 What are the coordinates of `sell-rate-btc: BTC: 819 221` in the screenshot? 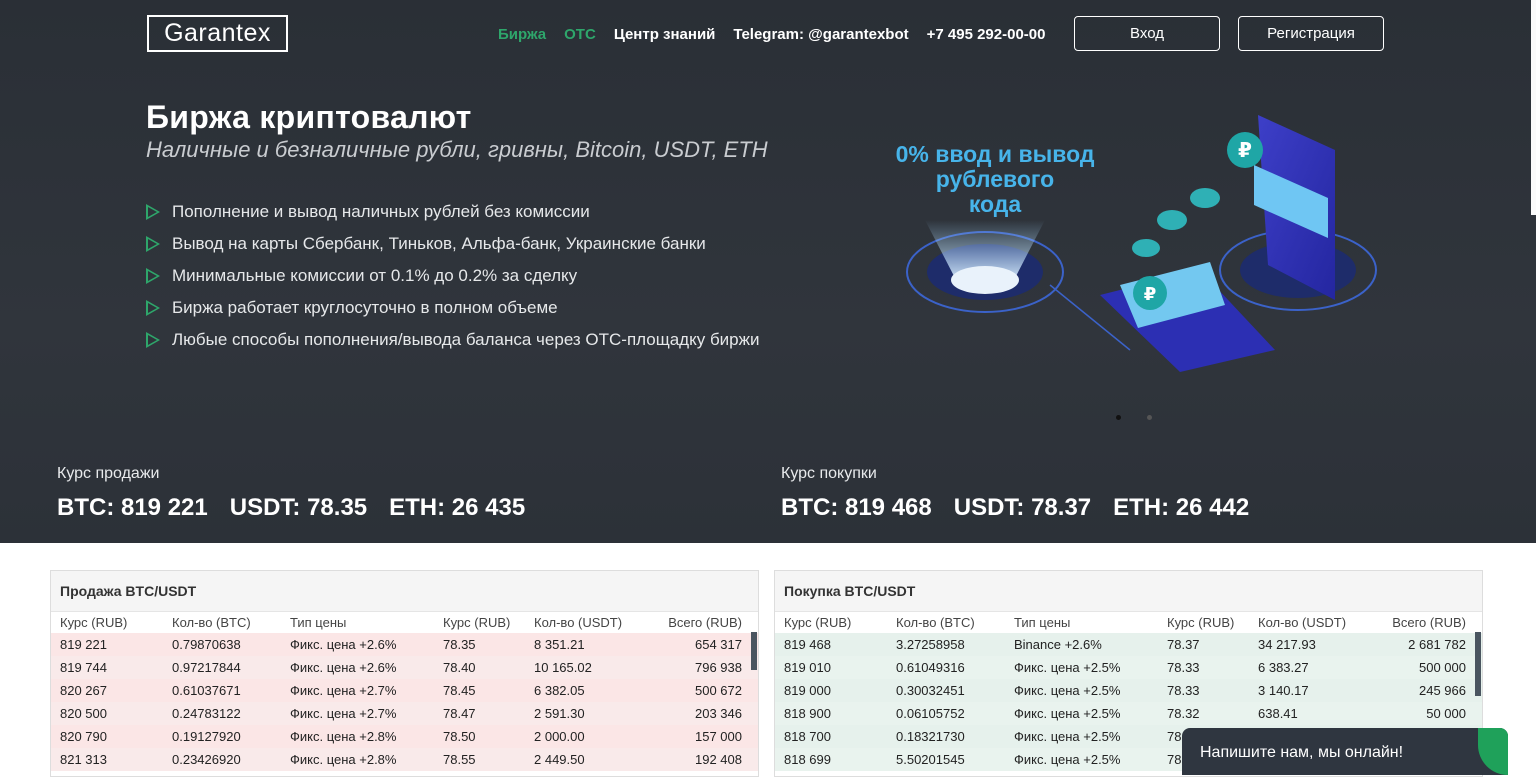 It's located at (132, 507).